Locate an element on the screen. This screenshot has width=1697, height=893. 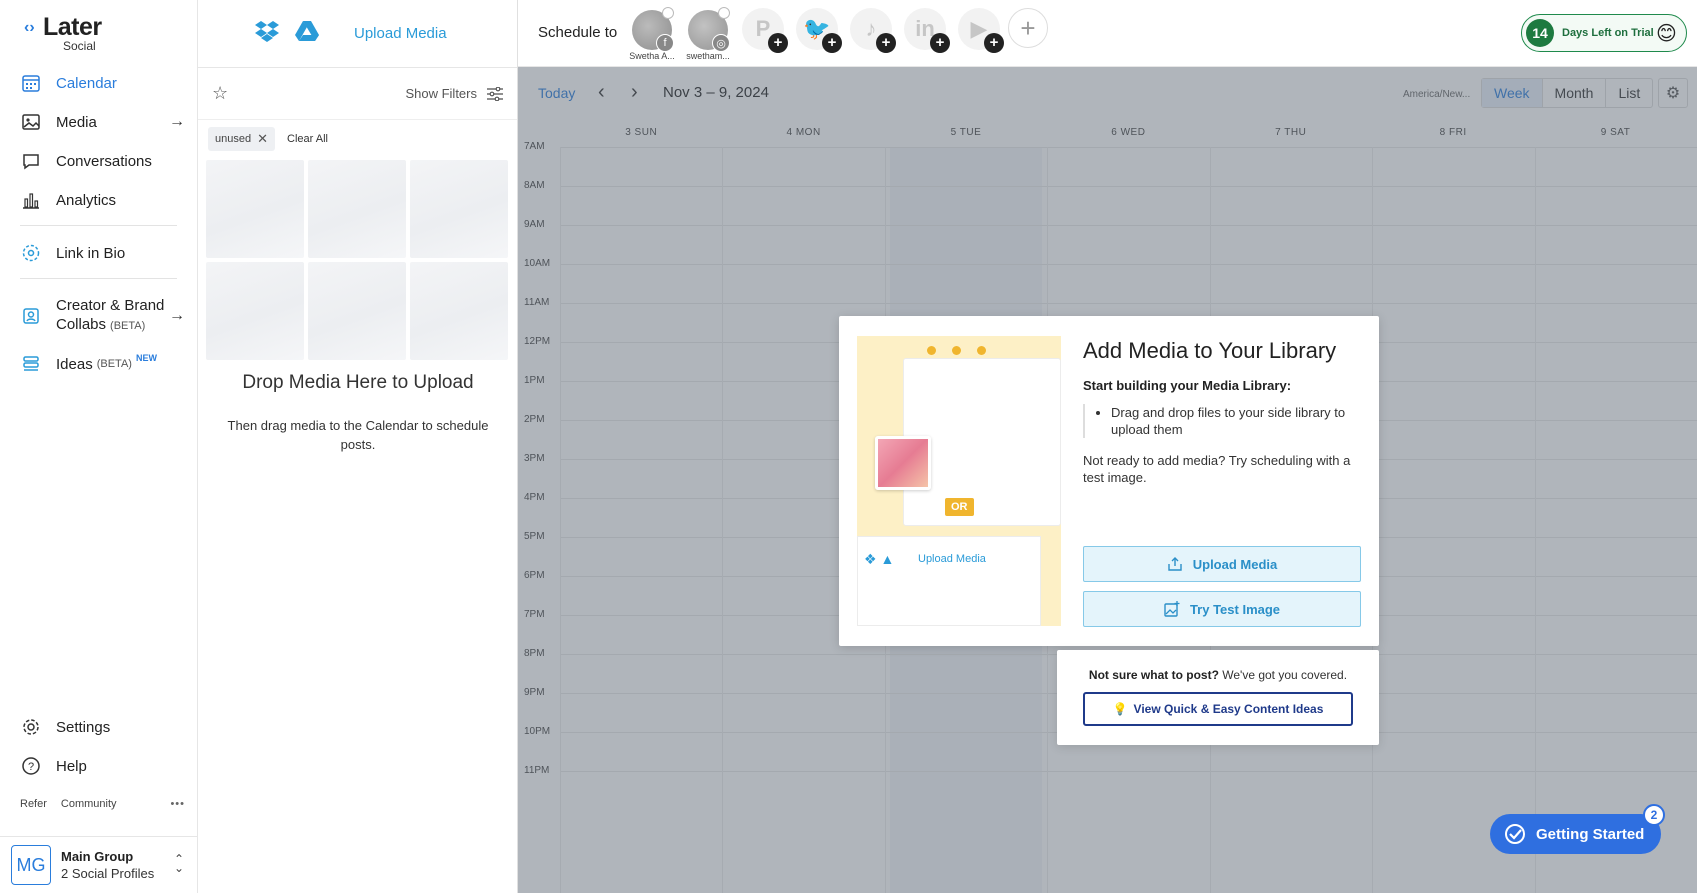
logo-sub: Social is located at coordinates (79, 46).